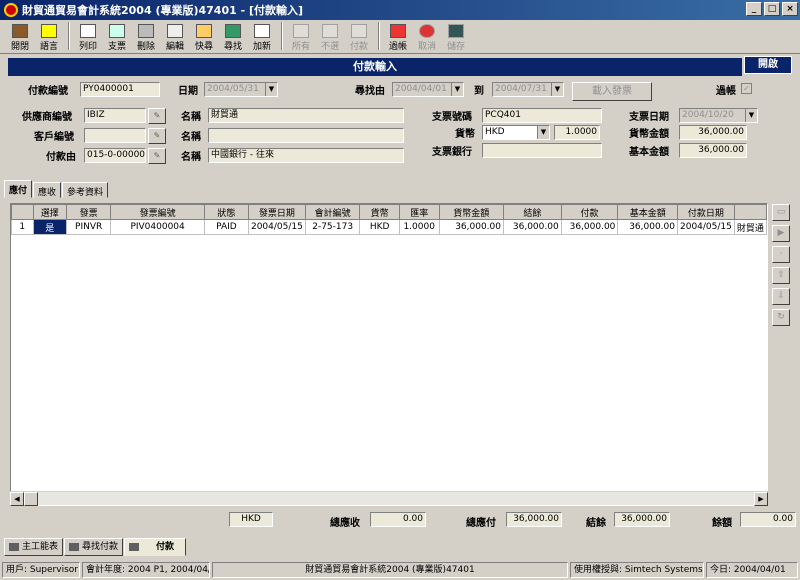 The image size is (800, 580). Describe the element at coordinates (34, 547) in the screenshot. I see `tab-main-menu: 主工能表` at that location.